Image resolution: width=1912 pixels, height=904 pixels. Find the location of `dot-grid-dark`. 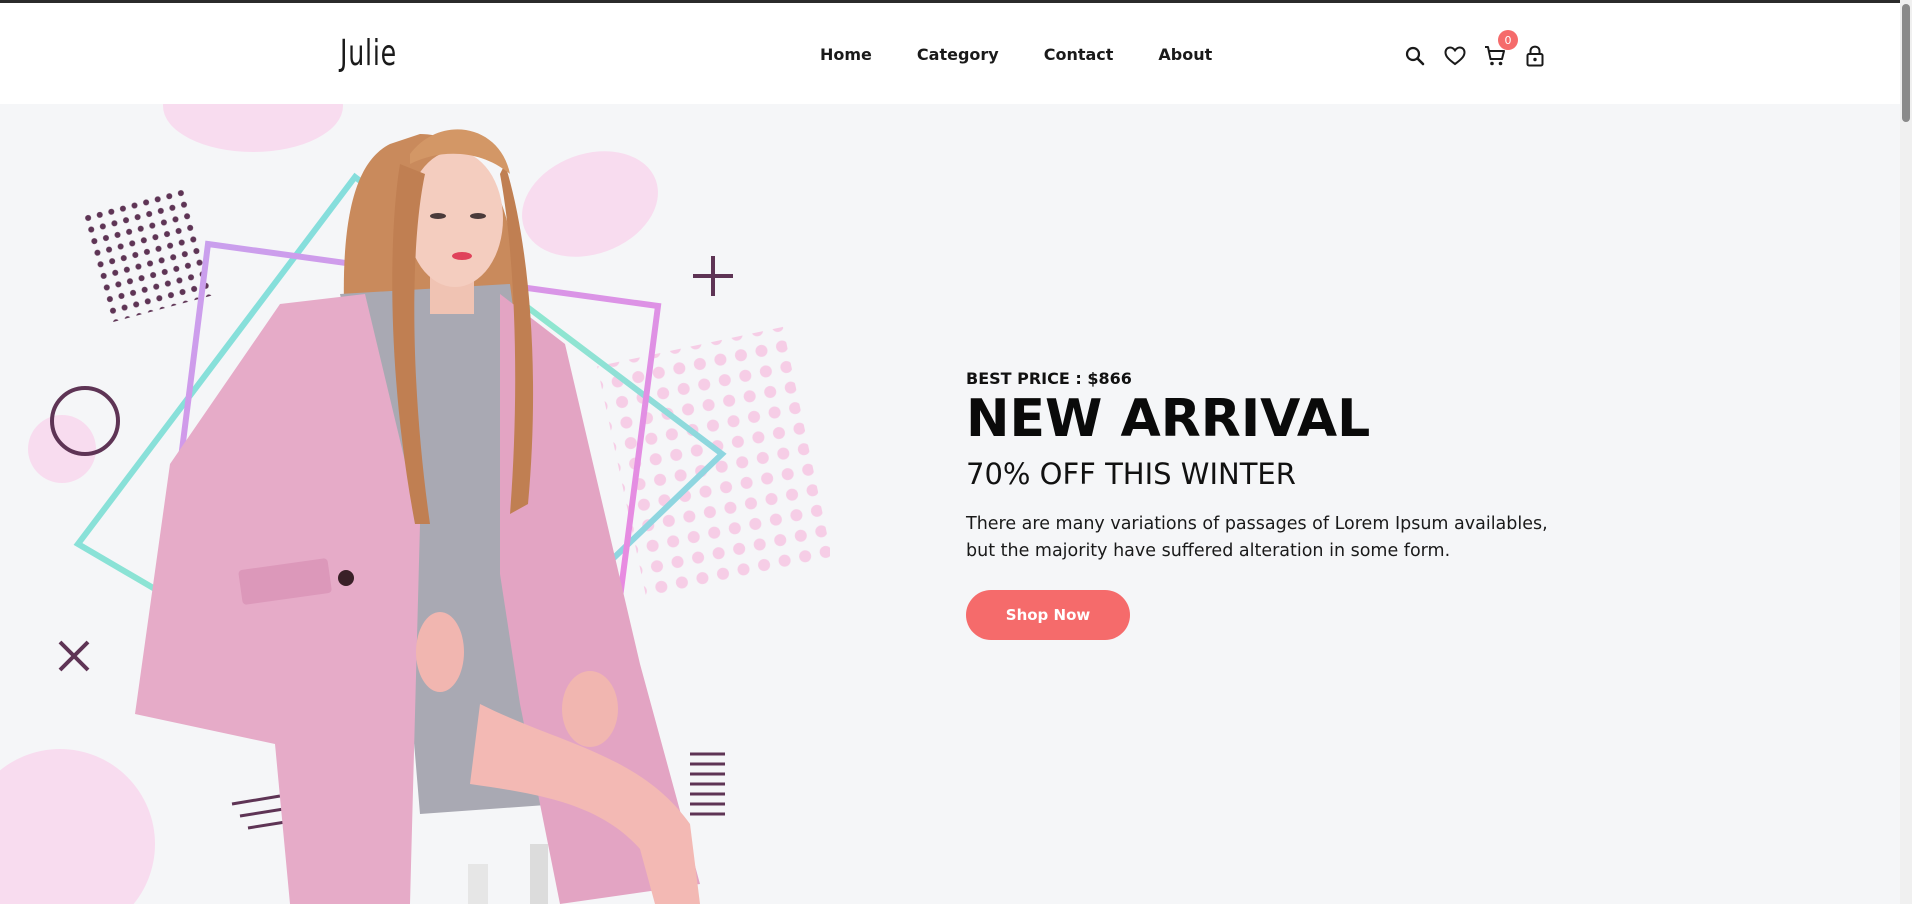

dot-grid-dark is located at coordinates (147, 256).